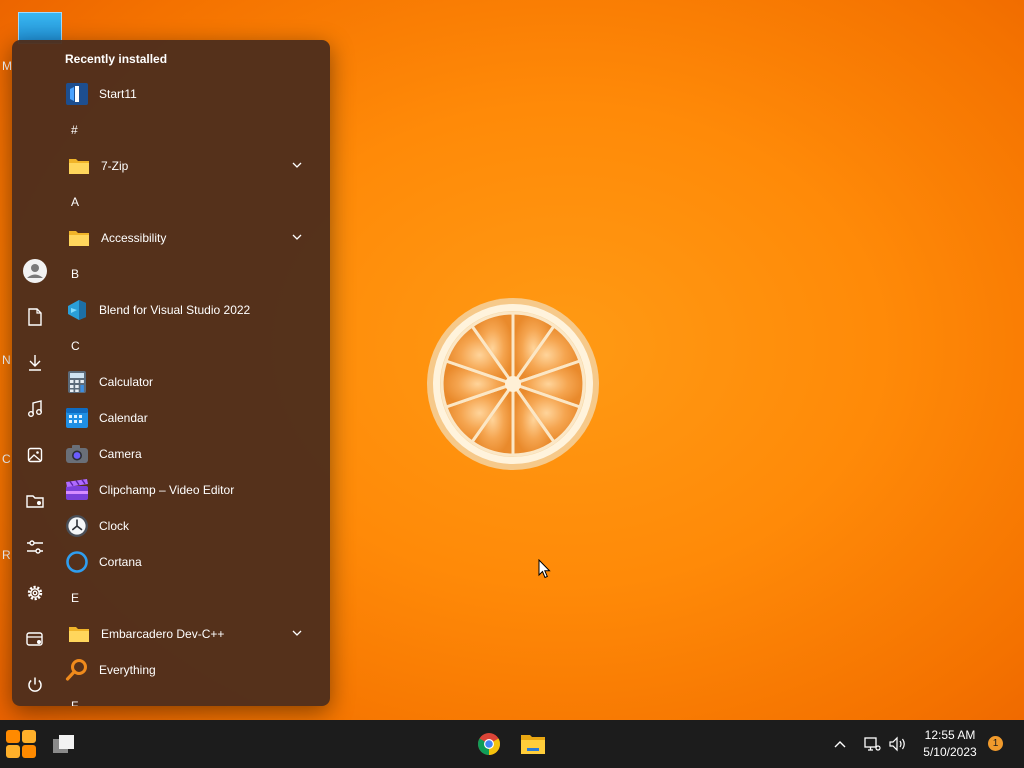 Image resolution: width=1024 pixels, height=768 pixels. What do you see at coordinates (35, 501) in the screenshot?
I see `network-folder-icon` at bounding box center [35, 501].